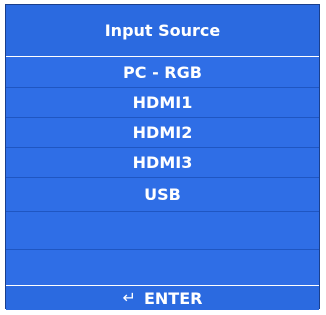  What do you see at coordinates (129, 297) in the screenshot?
I see `enter-arrow-icon: ↵` at bounding box center [129, 297].